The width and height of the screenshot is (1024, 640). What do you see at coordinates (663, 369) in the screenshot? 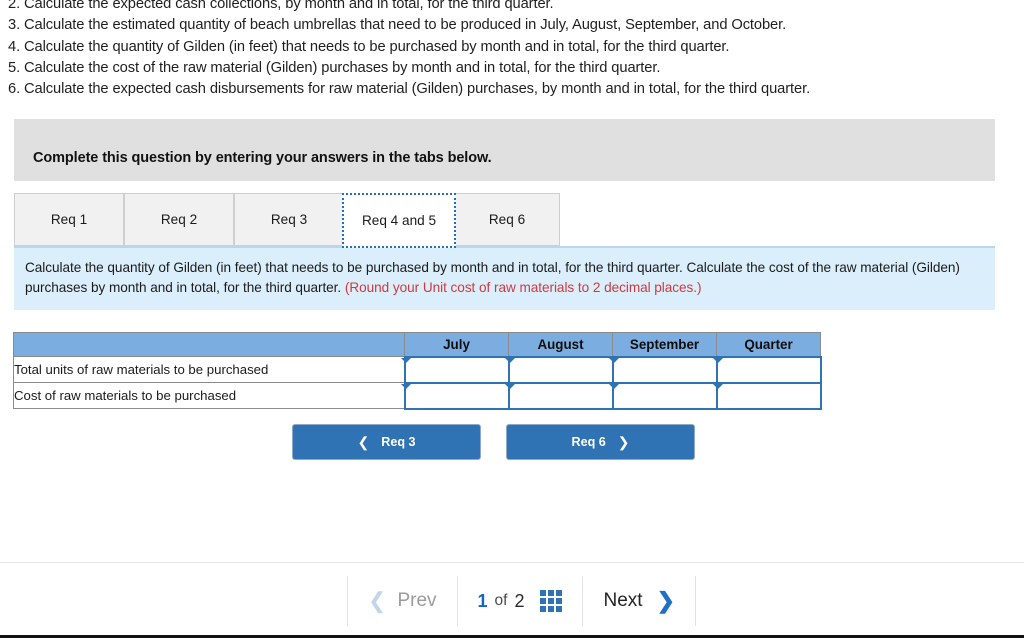
I see `input-total-units-september` at bounding box center [663, 369].